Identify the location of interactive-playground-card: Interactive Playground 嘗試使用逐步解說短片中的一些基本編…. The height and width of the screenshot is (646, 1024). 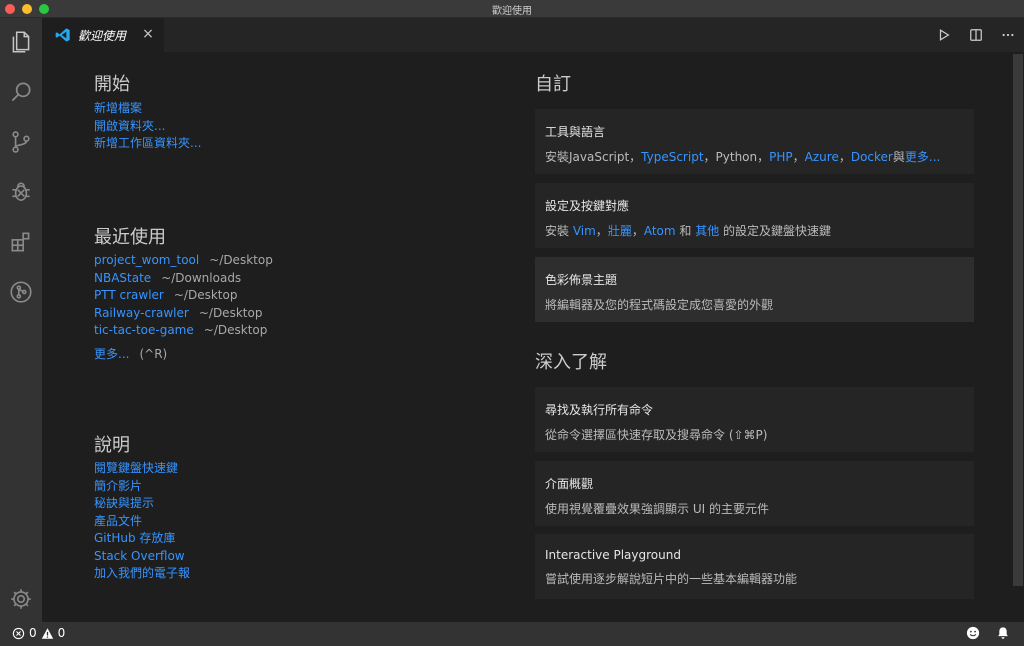
(754, 566).